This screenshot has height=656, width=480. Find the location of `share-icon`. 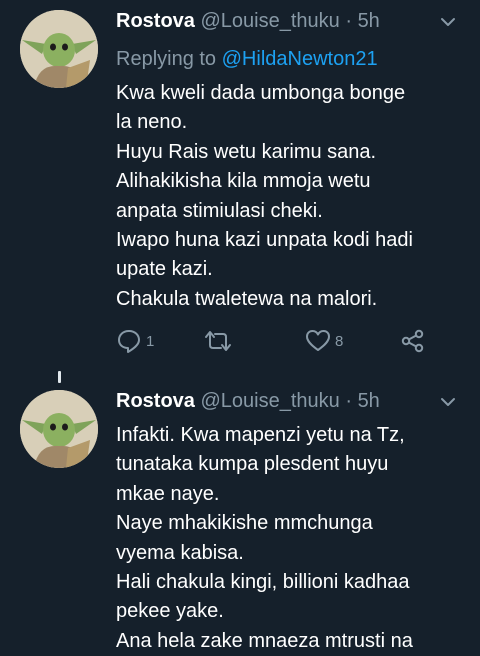

share-icon is located at coordinates (412, 341).